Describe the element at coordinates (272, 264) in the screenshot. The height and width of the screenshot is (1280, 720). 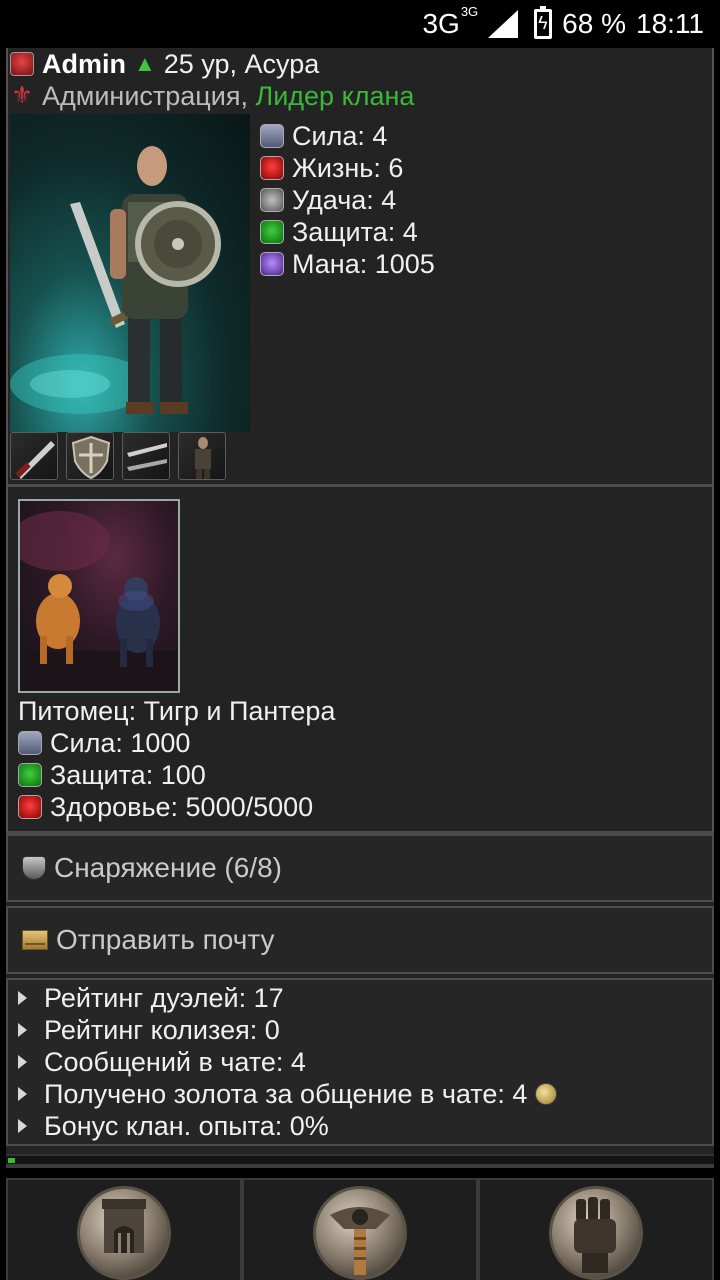
I see `mana-icon` at that location.